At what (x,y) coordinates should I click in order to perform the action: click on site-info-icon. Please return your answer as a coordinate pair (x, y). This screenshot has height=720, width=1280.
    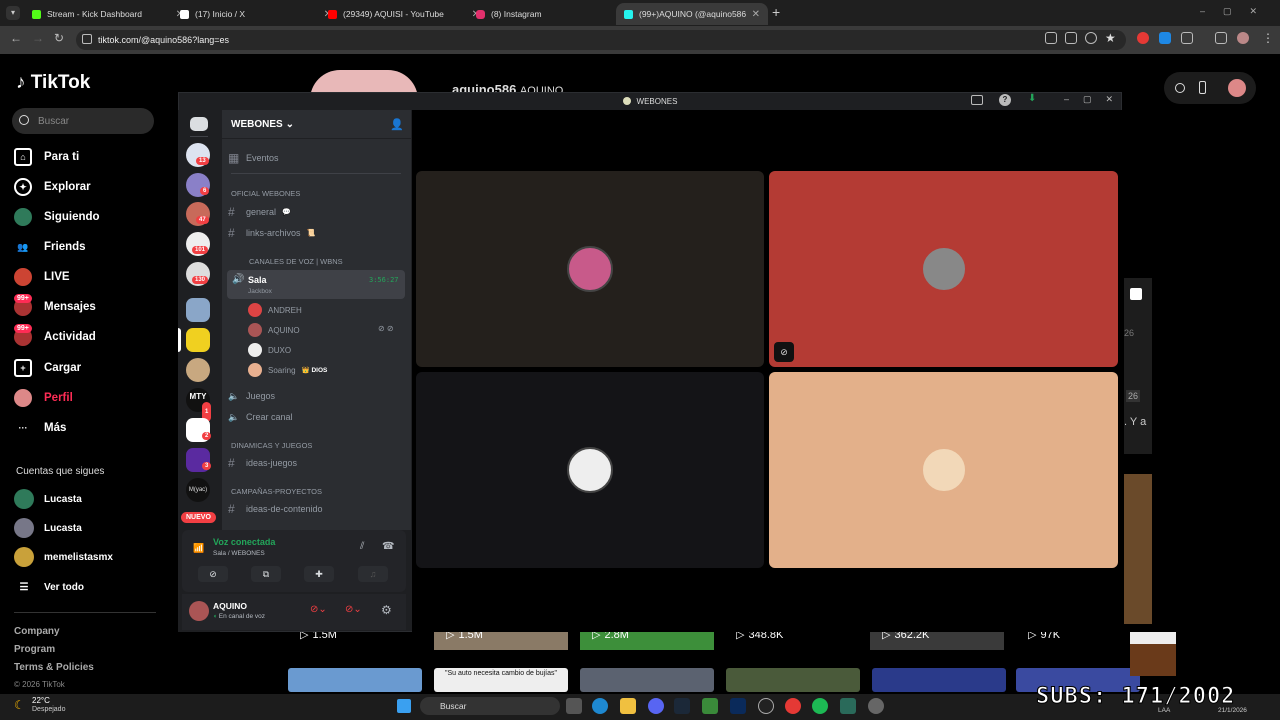
    Looking at the image, I should click on (87, 39).